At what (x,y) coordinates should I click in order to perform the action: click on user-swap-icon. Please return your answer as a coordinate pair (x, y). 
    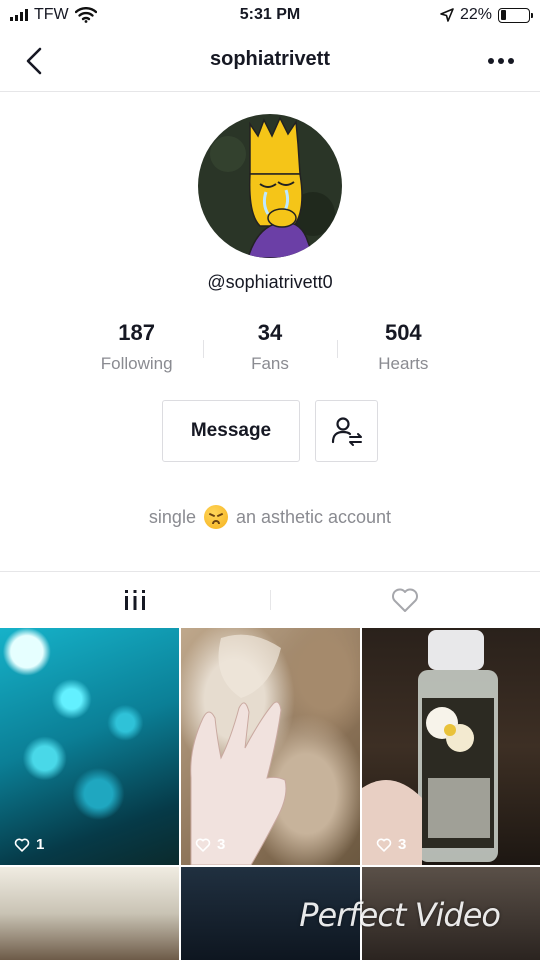
    Looking at the image, I should click on (346, 431).